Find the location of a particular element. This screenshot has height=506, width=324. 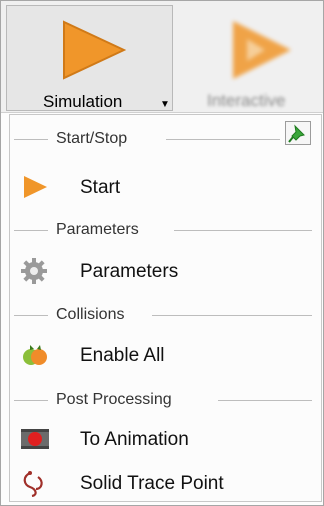

section-collisions: Collisions is located at coordinates (165, 315).